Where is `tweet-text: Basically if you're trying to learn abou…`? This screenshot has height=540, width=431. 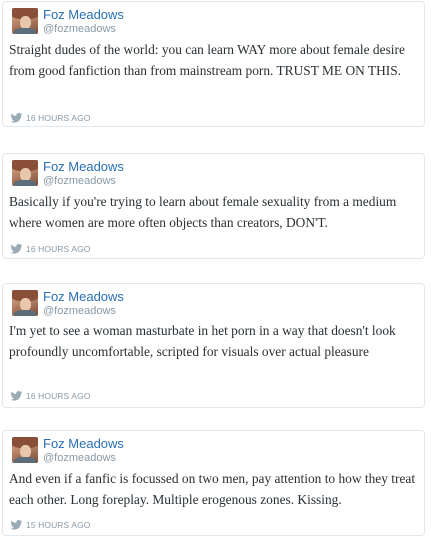 tweet-text: Basically if you're trying to learn abou… is located at coordinates (203, 212).